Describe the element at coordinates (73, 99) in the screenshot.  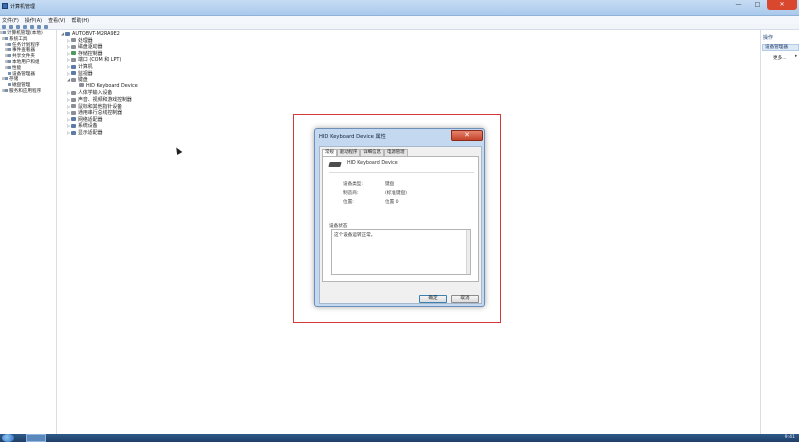
I see `speaker-icon` at that location.